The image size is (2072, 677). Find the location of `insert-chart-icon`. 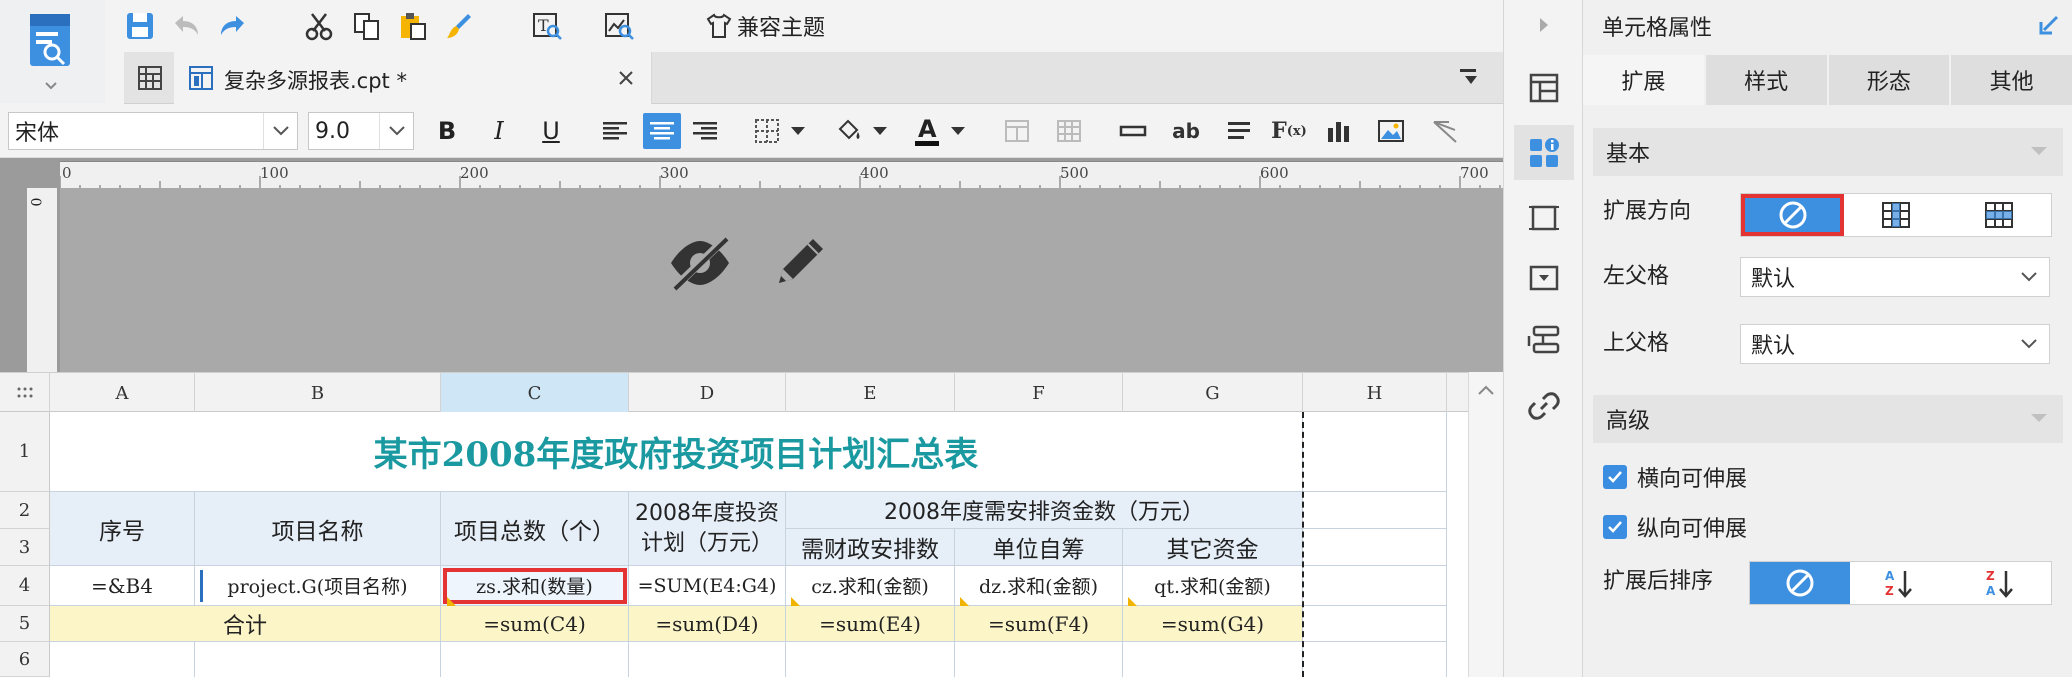

insert-chart-icon is located at coordinates (1339, 131).